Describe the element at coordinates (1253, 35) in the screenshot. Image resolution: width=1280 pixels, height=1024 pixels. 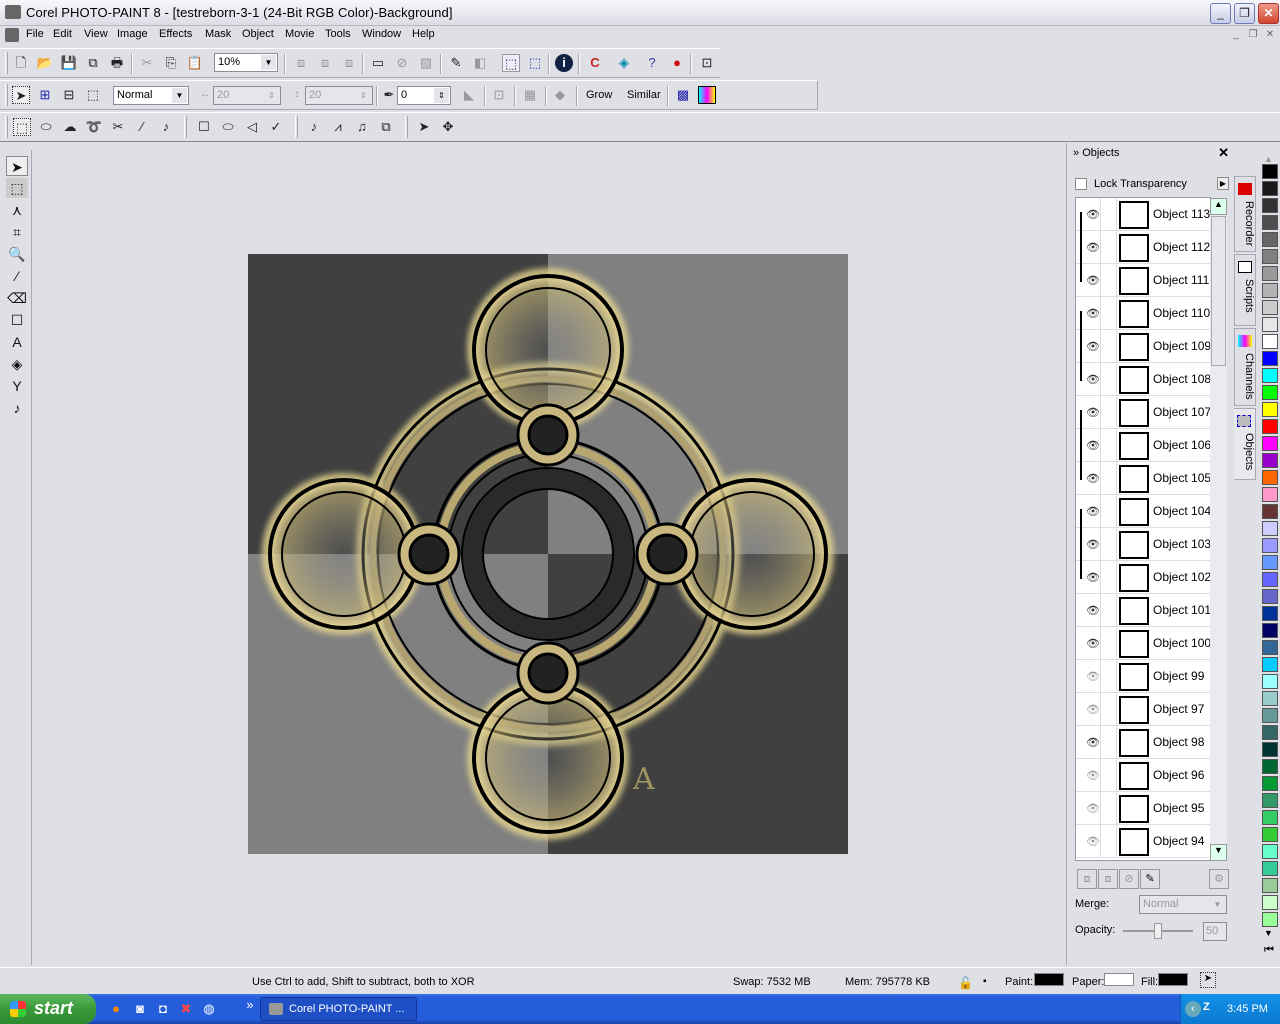
I see `doc-restore-button: ❐` at that location.